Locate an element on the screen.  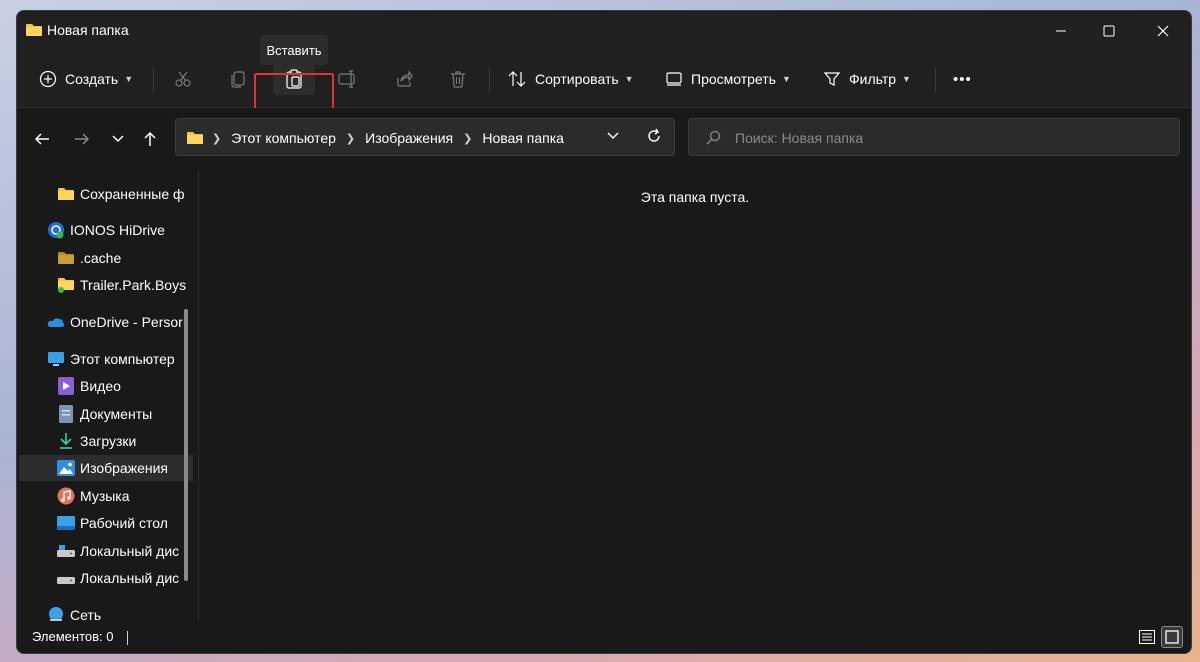
sidebar-item-label: Музыка is located at coordinates (105, 496).